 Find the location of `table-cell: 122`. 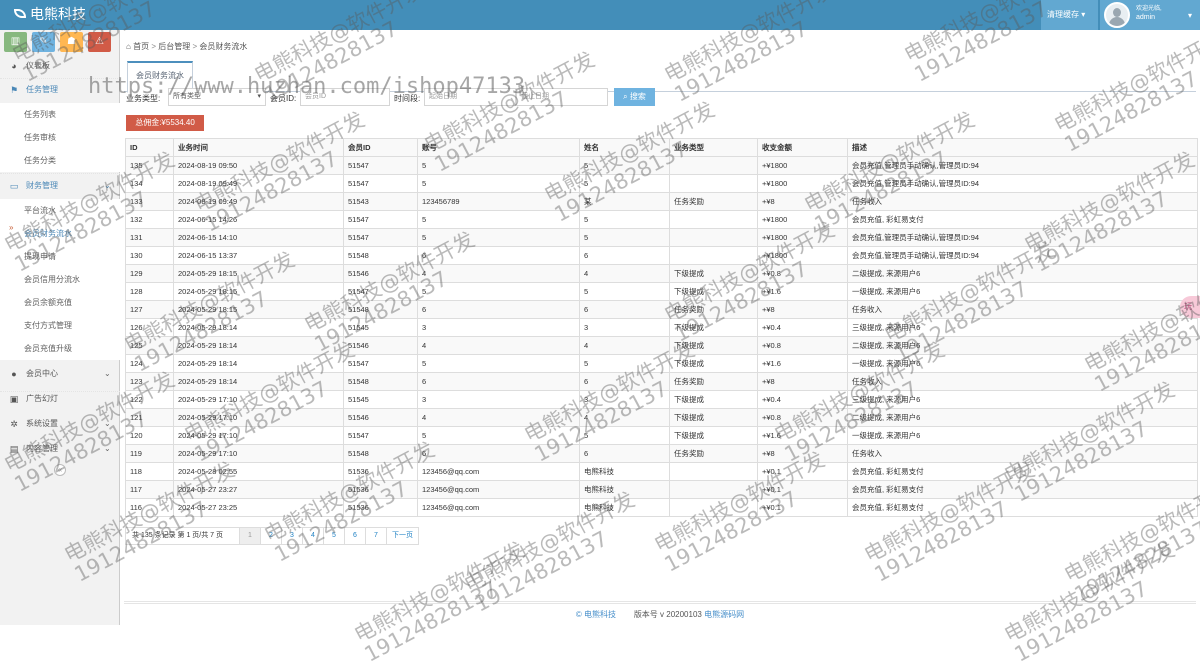

table-cell: 122 is located at coordinates (149, 399).